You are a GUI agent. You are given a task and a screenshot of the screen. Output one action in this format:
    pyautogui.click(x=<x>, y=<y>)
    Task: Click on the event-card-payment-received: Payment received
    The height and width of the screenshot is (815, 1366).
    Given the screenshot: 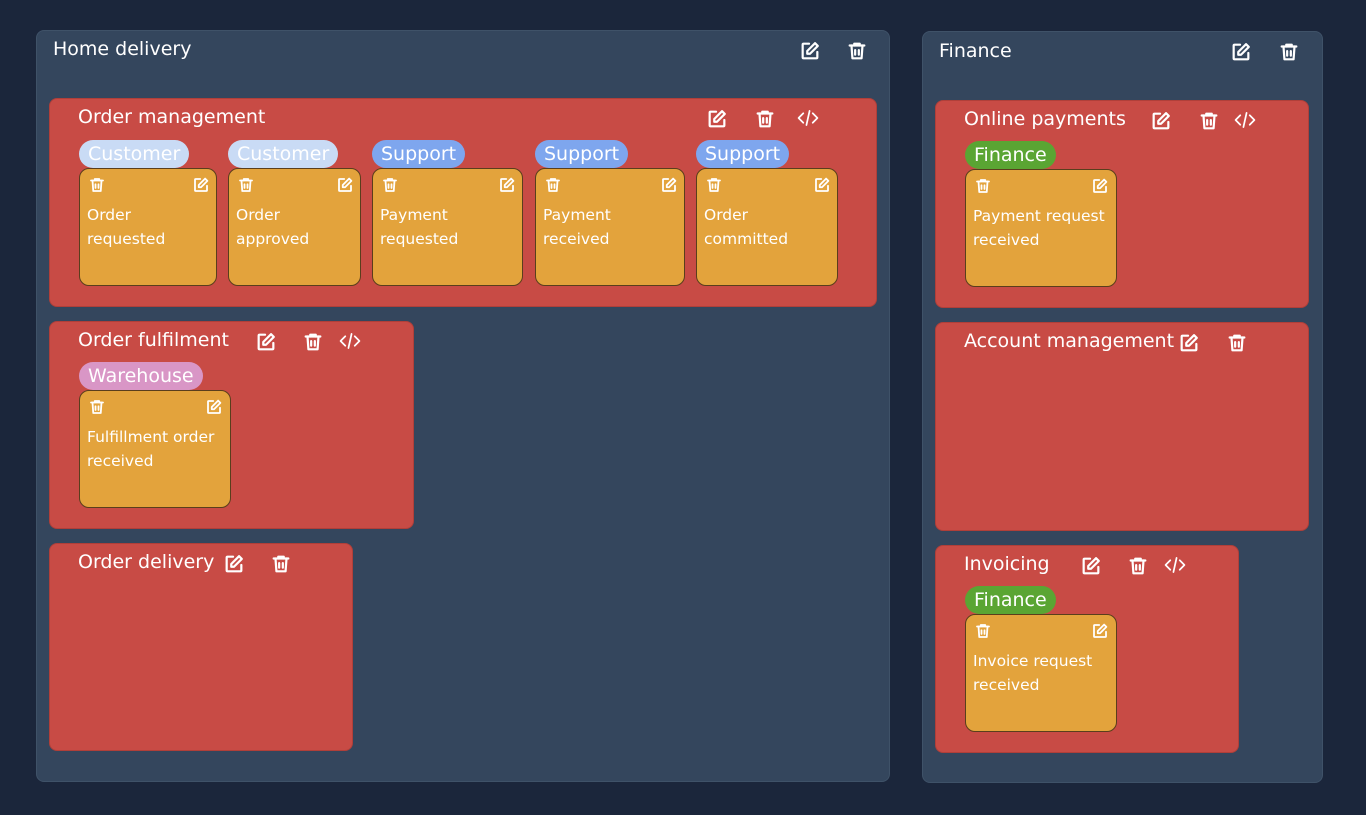 What is the action you would take?
    pyautogui.click(x=610, y=227)
    